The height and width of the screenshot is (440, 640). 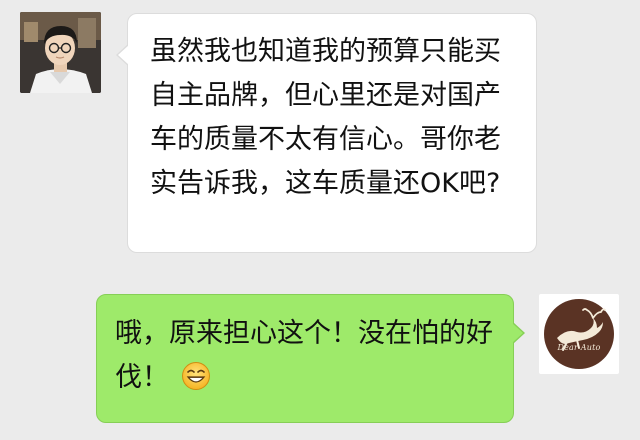 I want to click on deer-logo-icon, so click(x=579, y=334).